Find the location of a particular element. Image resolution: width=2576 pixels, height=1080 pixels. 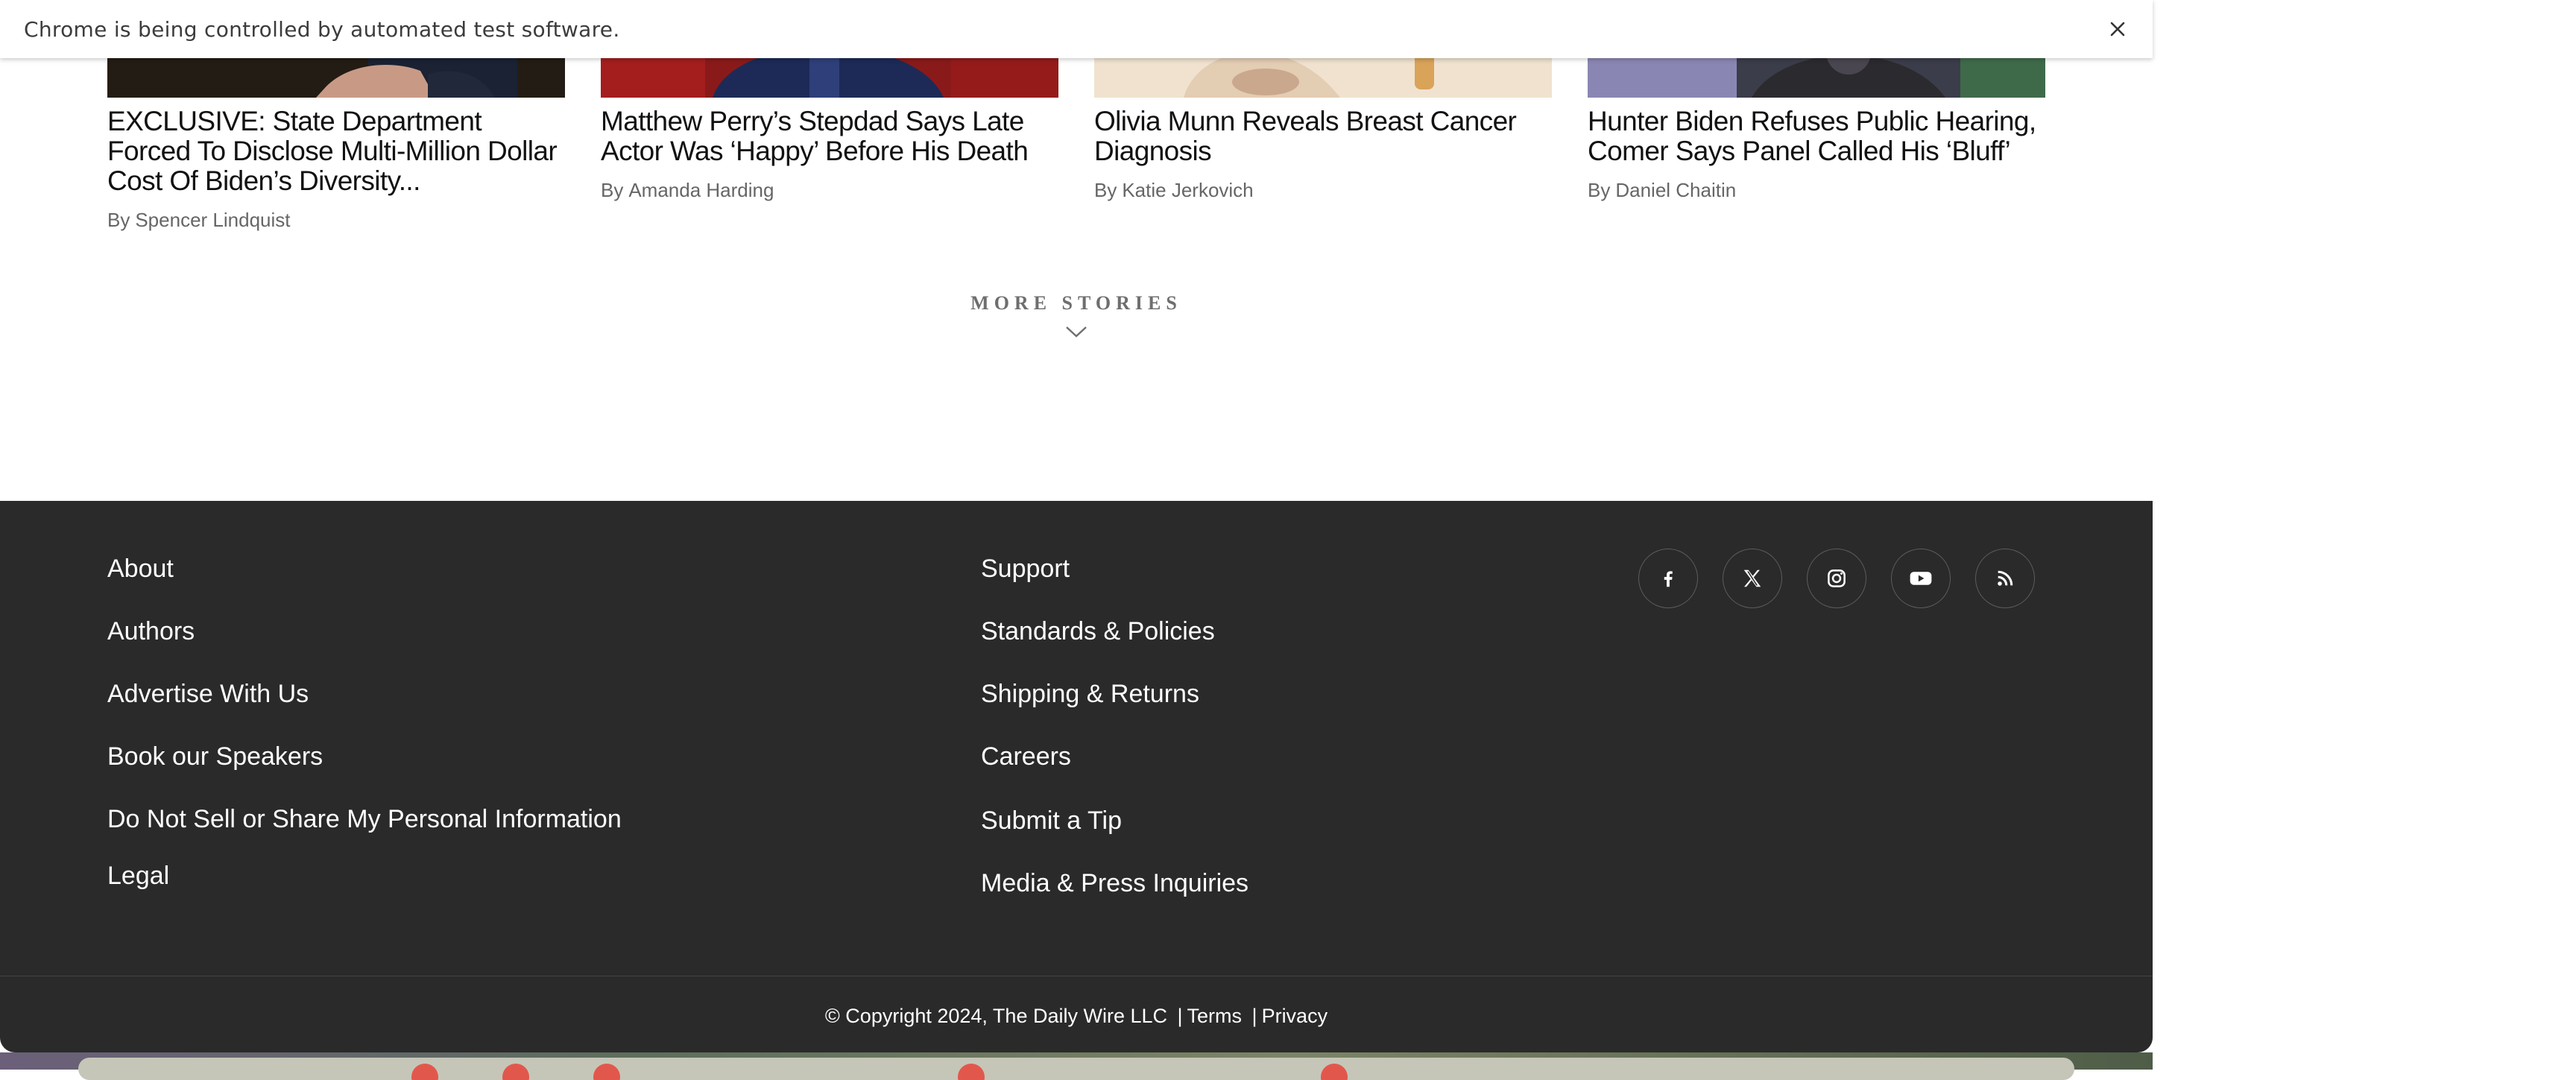

article-byline: By Spencer Lindquist is located at coordinates (198, 220).